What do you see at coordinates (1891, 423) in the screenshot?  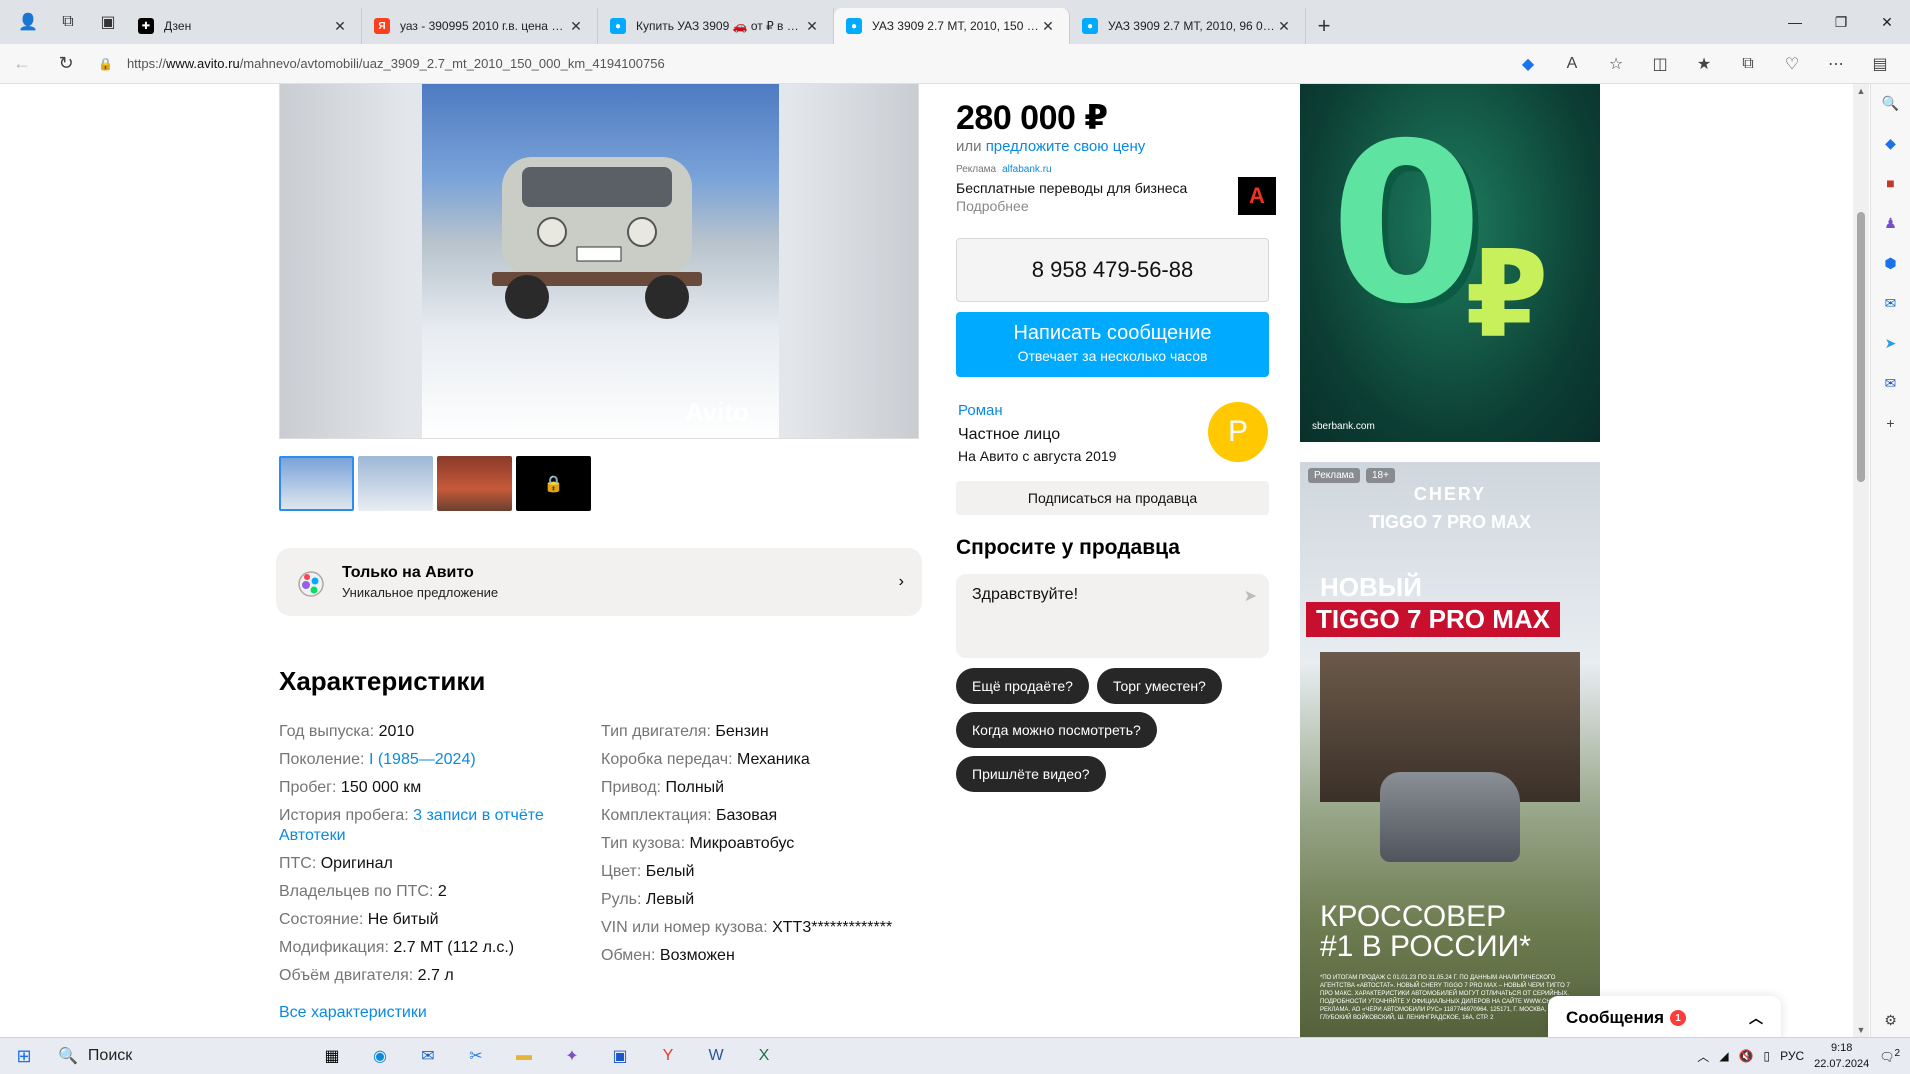 I see `add-sidebar-app-icon: +` at bounding box center [1891, 423].